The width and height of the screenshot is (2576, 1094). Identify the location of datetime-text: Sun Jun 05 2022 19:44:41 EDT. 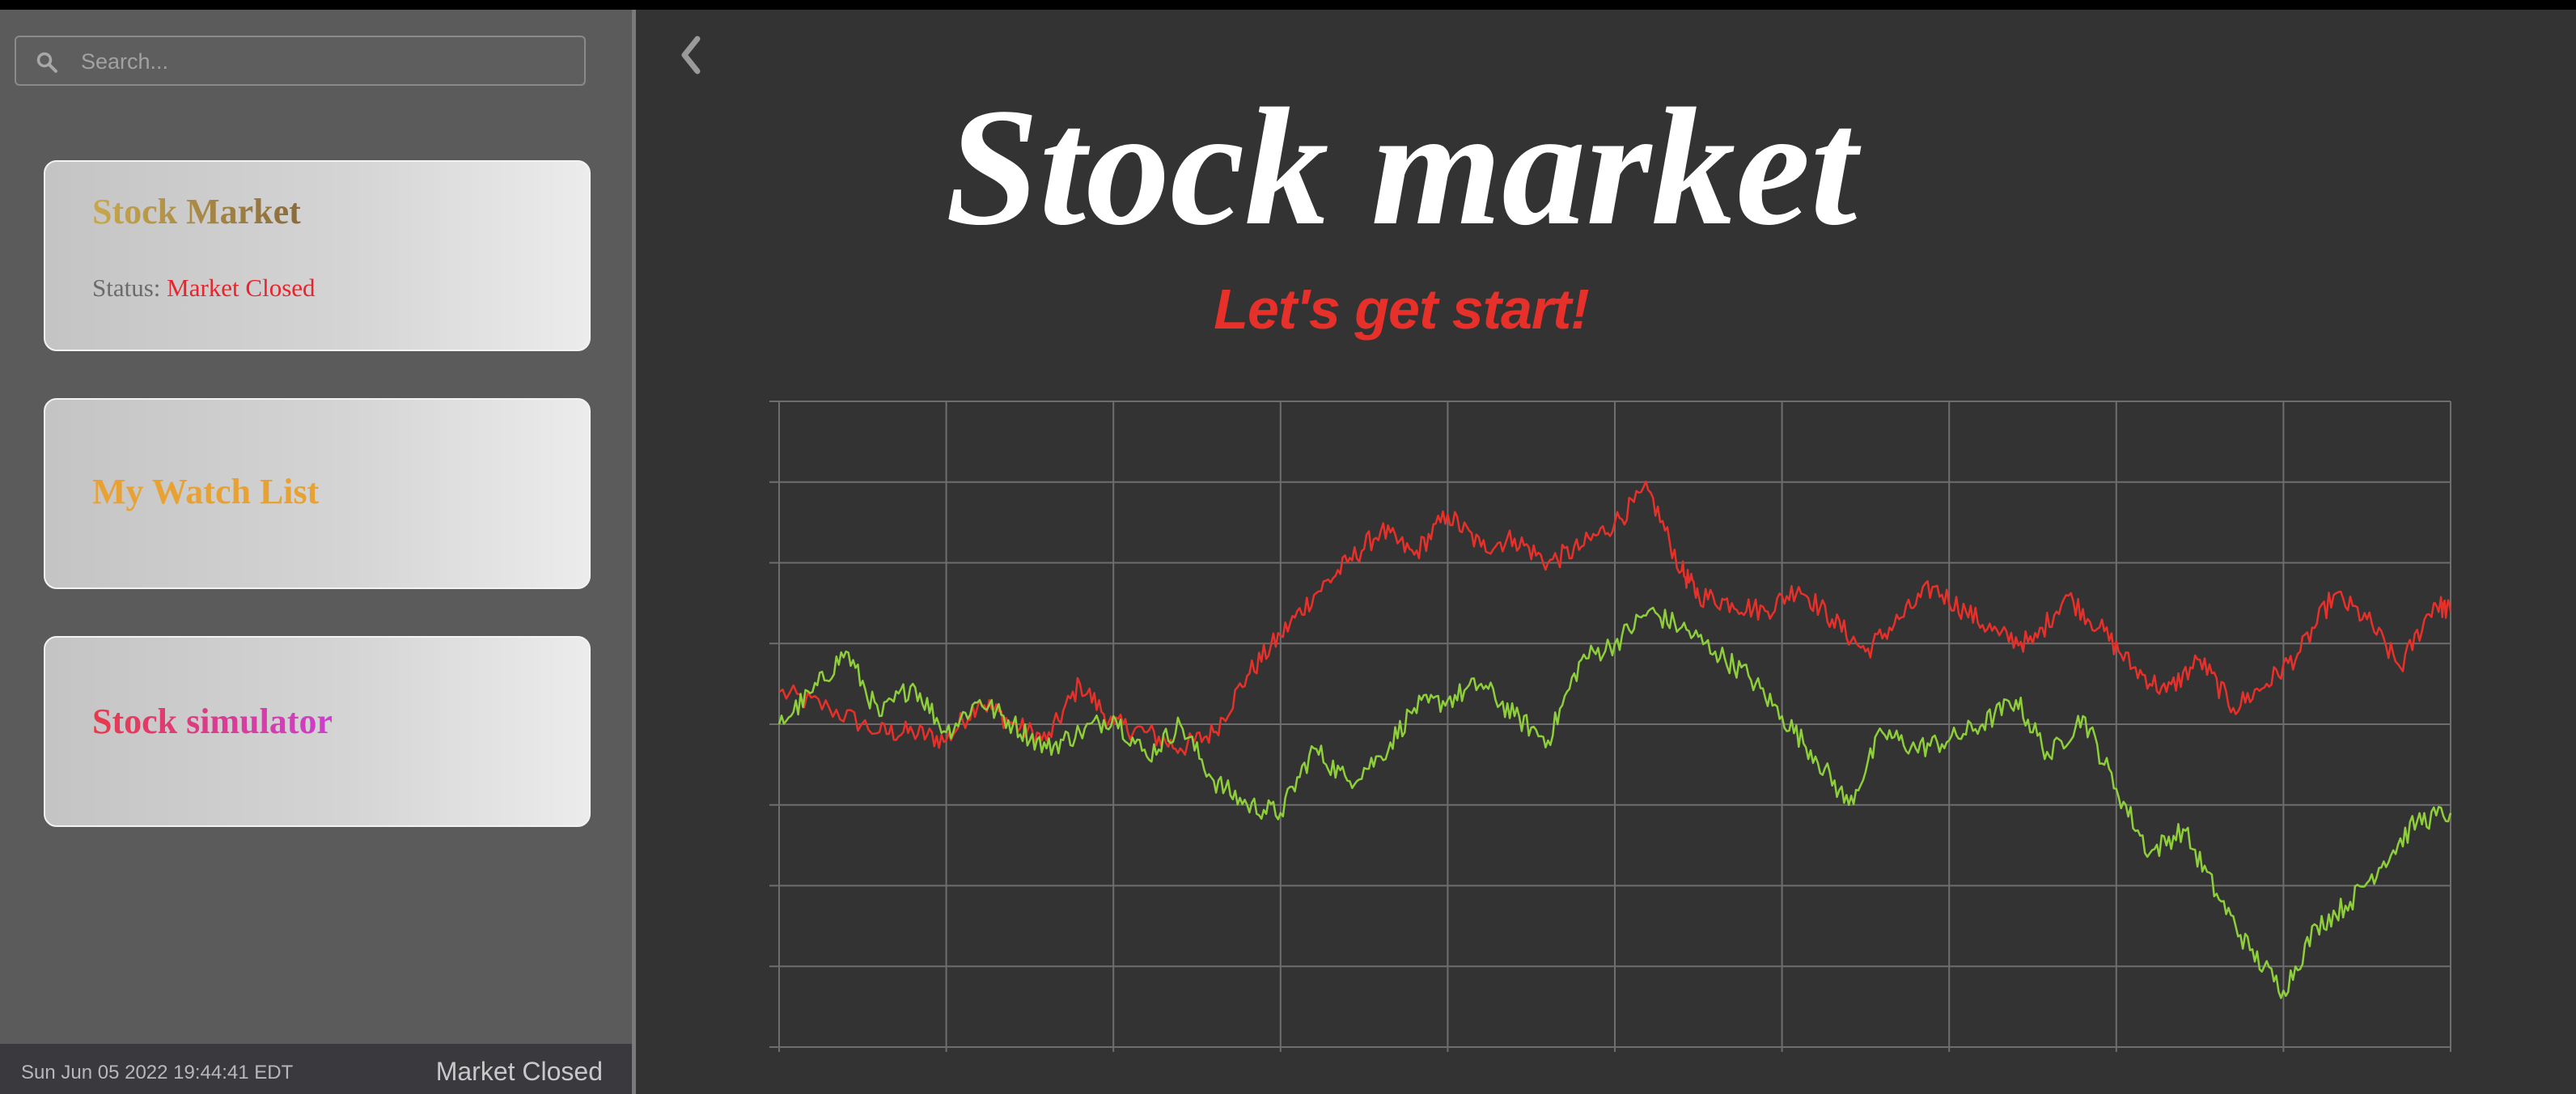
(157, 1072).